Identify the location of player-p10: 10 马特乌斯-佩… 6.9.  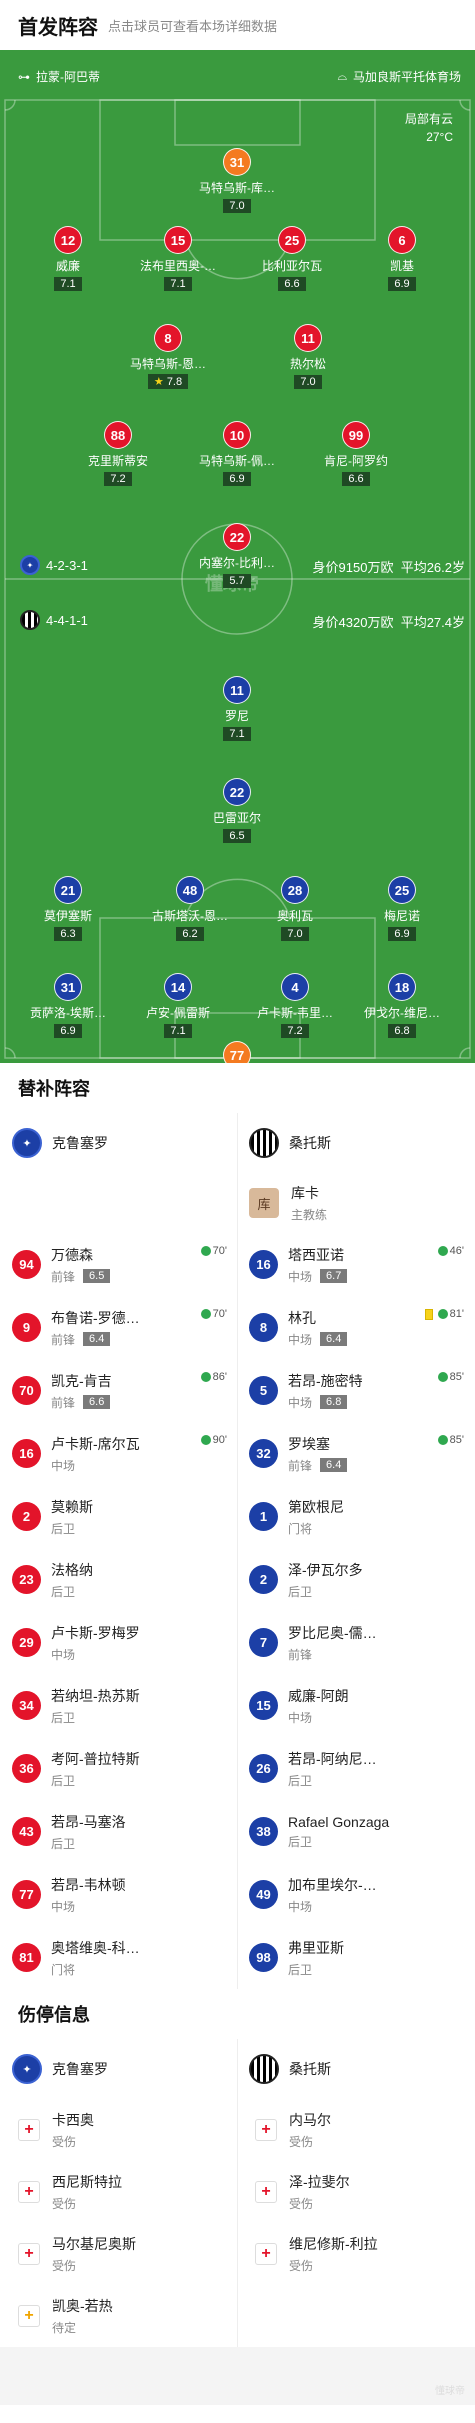
(237, 454).